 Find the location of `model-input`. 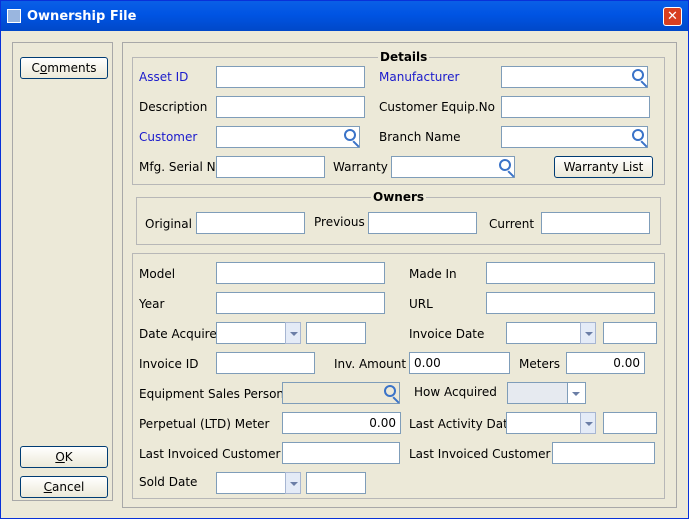

model-input is located at coordinates (300, 273).